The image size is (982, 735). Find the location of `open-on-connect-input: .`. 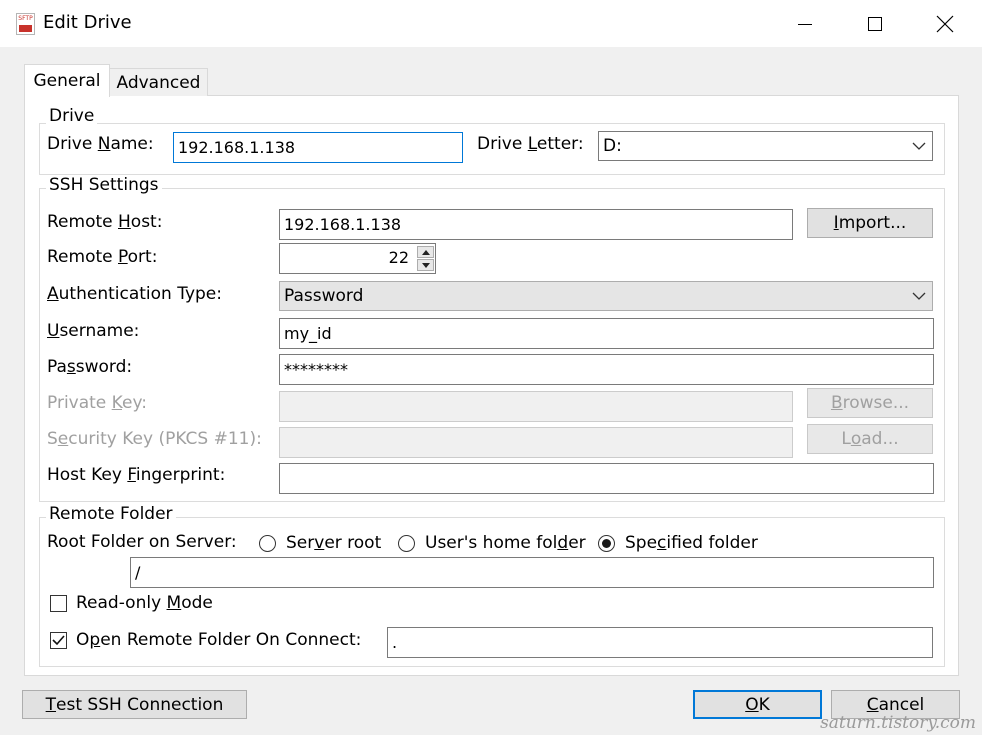

open-on-connect-input: . is located at coordinates (660, 642).